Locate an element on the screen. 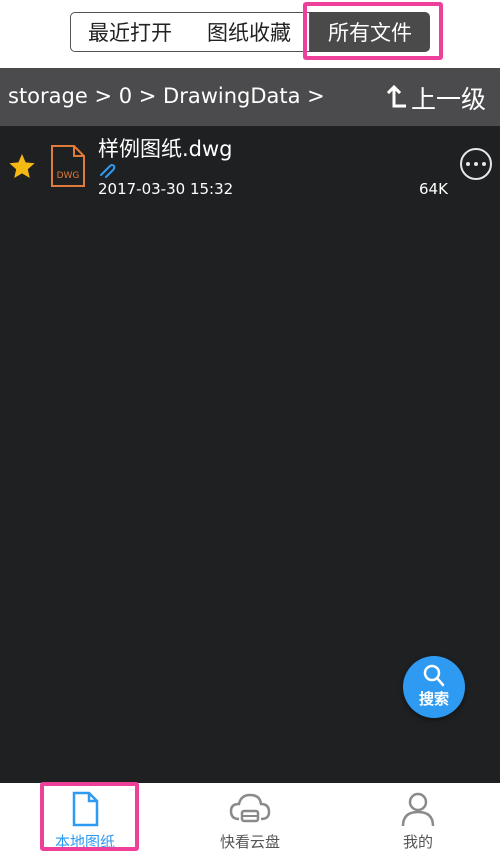 The width and height of the screenshot is (500, 853). nav-cloud-drive: 快看云盘 is located at coordinates (250, 818).